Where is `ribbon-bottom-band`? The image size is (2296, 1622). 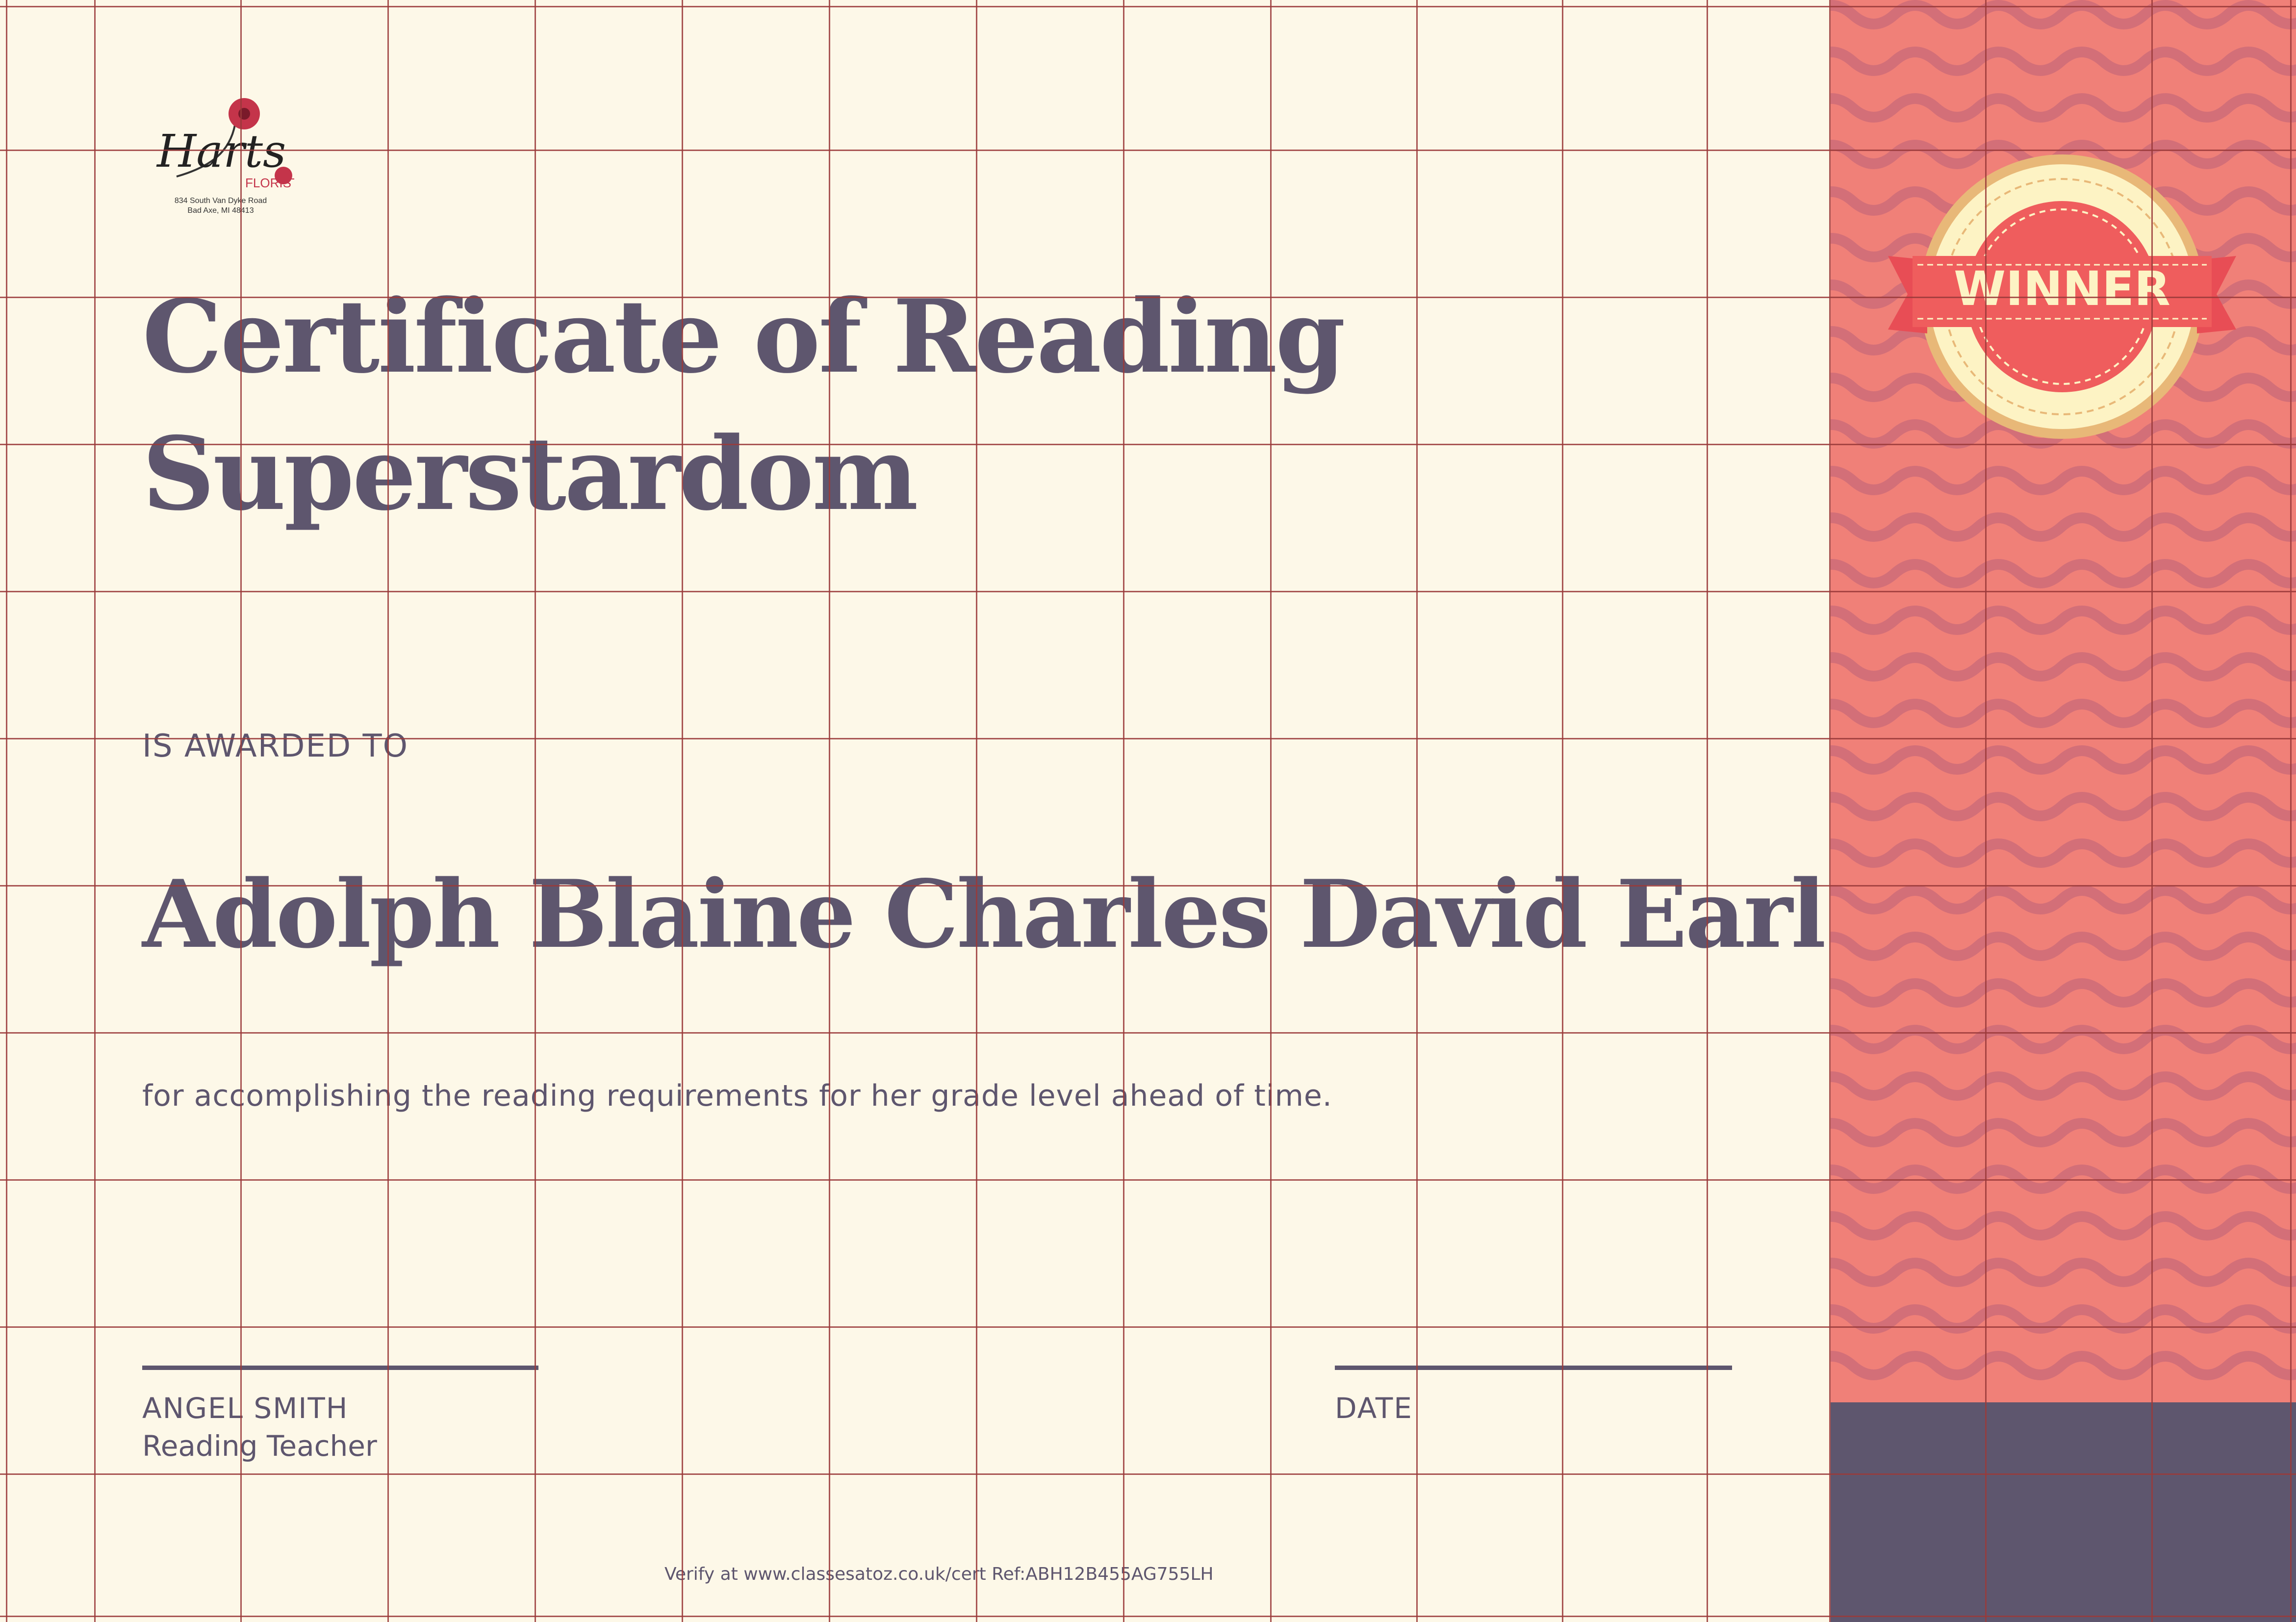 ribbon-bottom-band is located at coordinates (2063, 1512).